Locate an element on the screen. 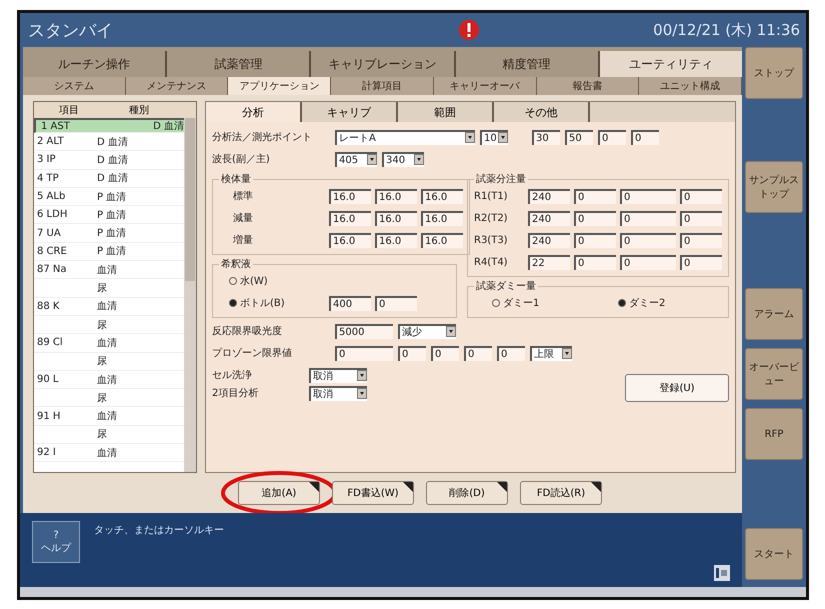  group-title: 希釈液 is located at coordinates (236, 264).